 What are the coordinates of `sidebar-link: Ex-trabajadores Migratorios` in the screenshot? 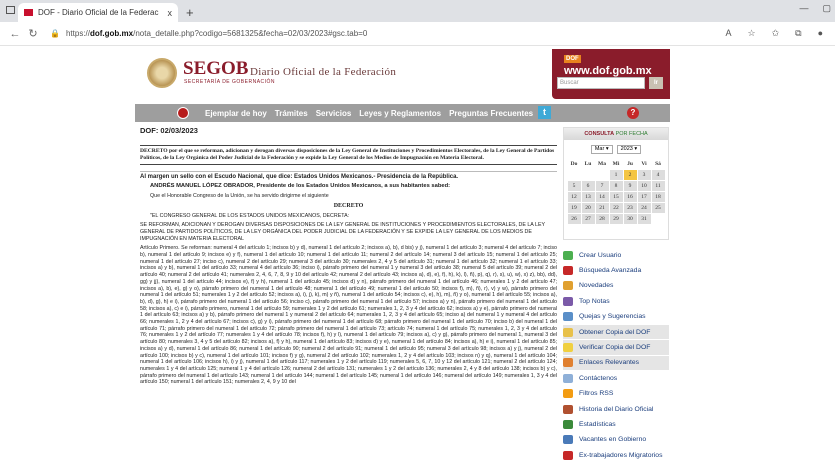 It's located at (616, 456).